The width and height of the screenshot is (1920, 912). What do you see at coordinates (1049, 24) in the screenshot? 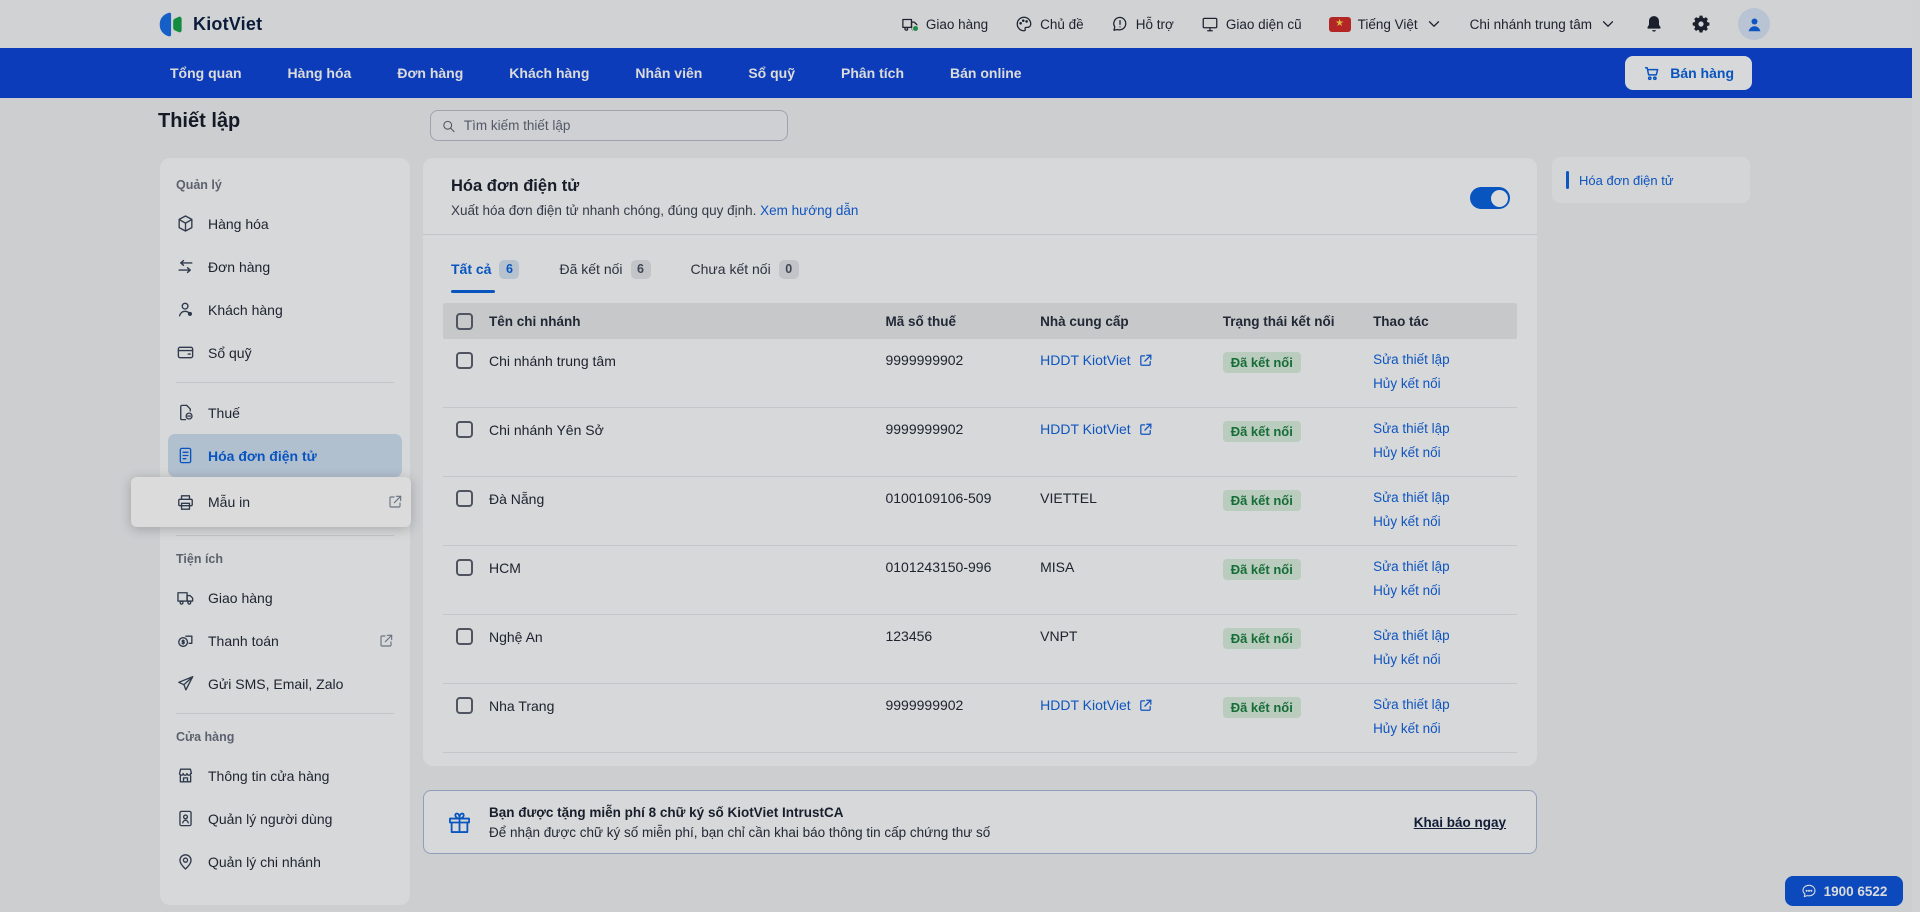
I see `top-menu-item: Chủ đề` at bounding box center [1049, 24].